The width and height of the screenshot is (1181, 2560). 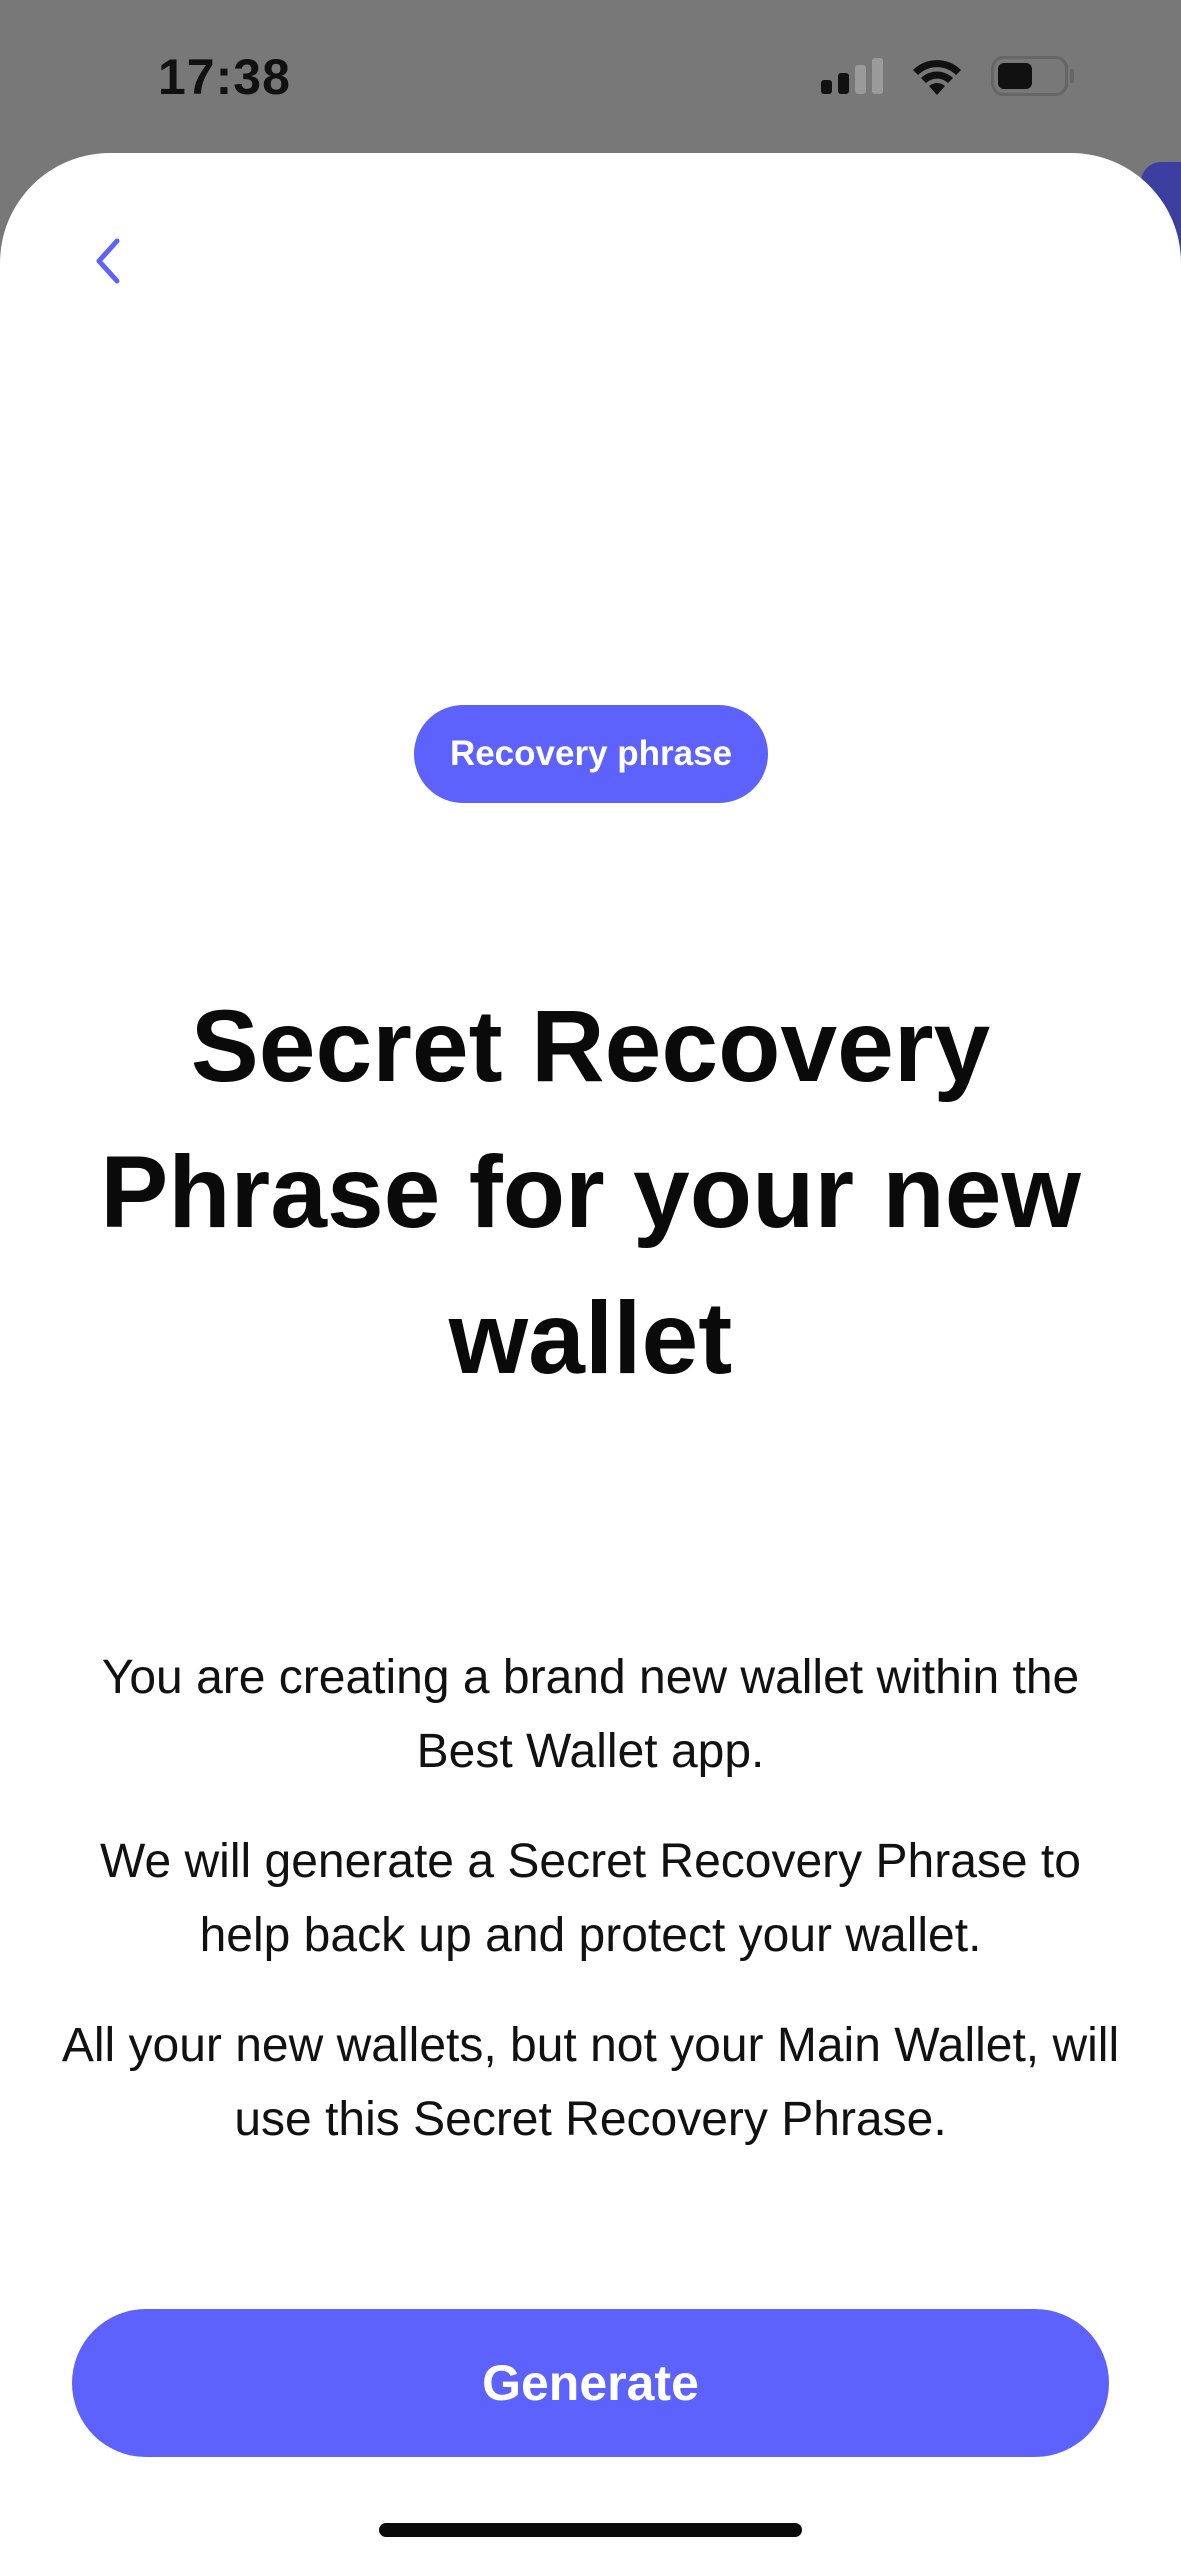 I want to click on wifi-icon, so click(x=937, y=77).